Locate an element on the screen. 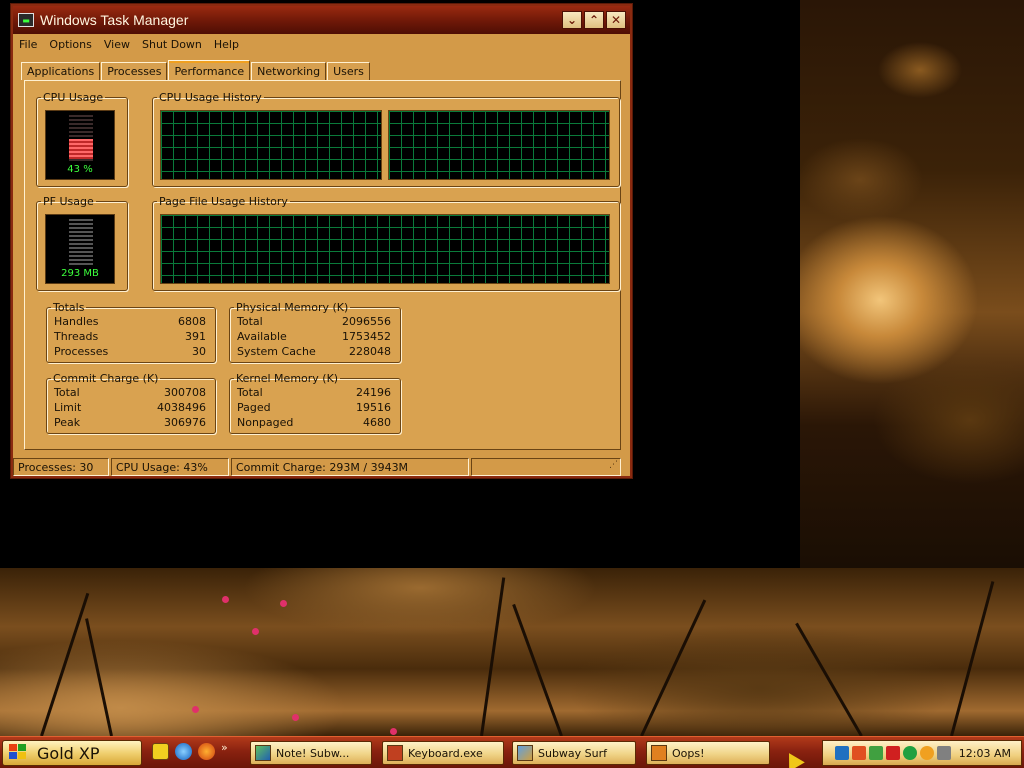 This screenshot has width=1024, height=768. oops-app-icon is located at coordinates (659, 753).